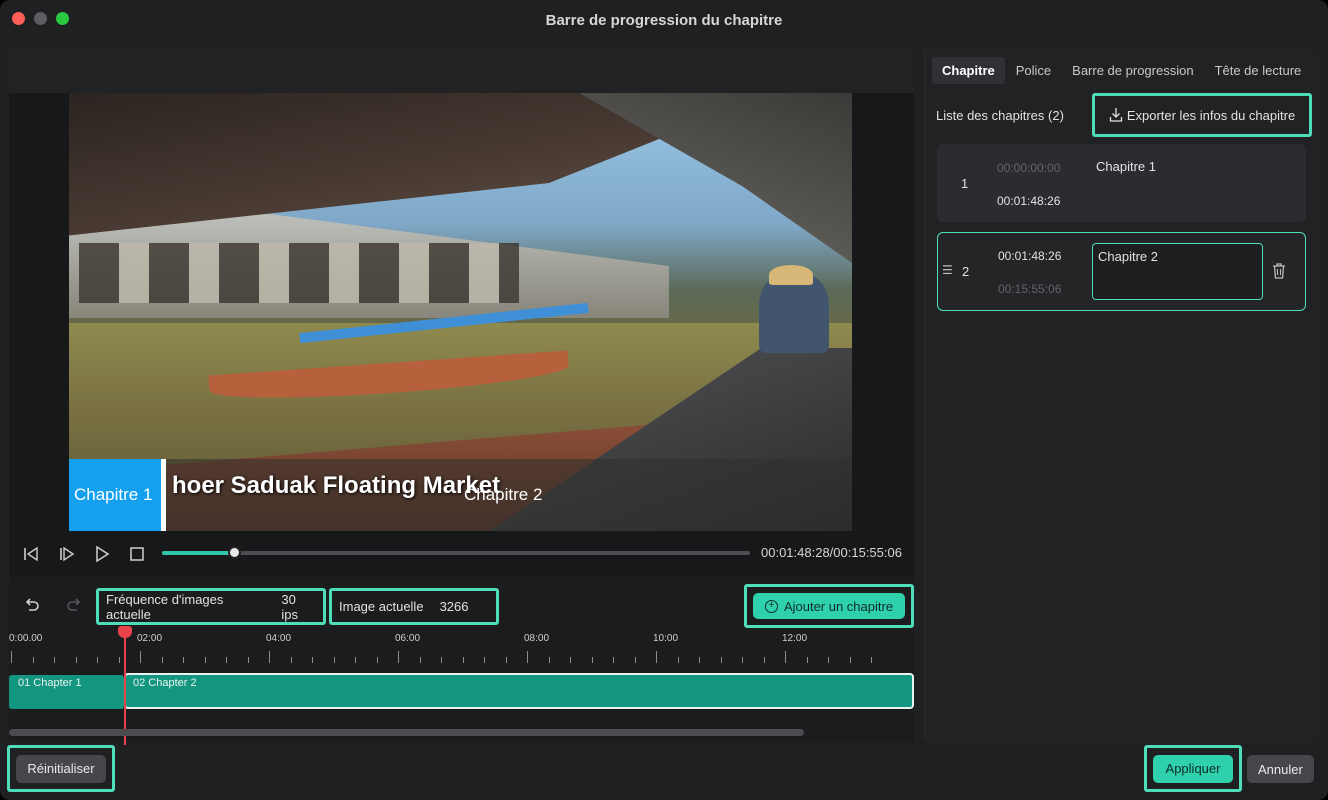 This screenshot has height=800, width=1328. I want to click on tab-barre-de-progression: Barre de progression, so click(1132, 70).